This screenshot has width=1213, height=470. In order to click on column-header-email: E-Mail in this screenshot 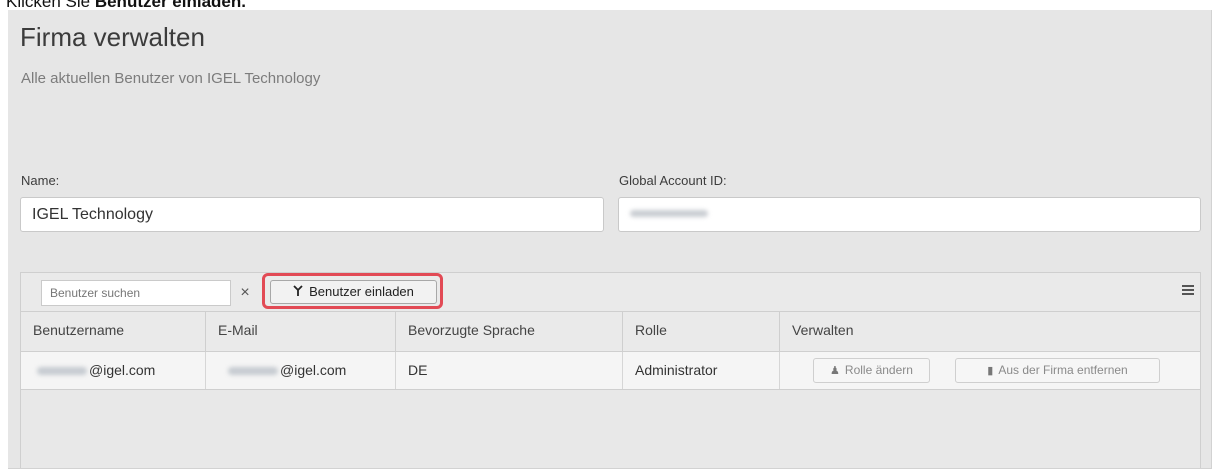, I will do `click(301, 331)`.